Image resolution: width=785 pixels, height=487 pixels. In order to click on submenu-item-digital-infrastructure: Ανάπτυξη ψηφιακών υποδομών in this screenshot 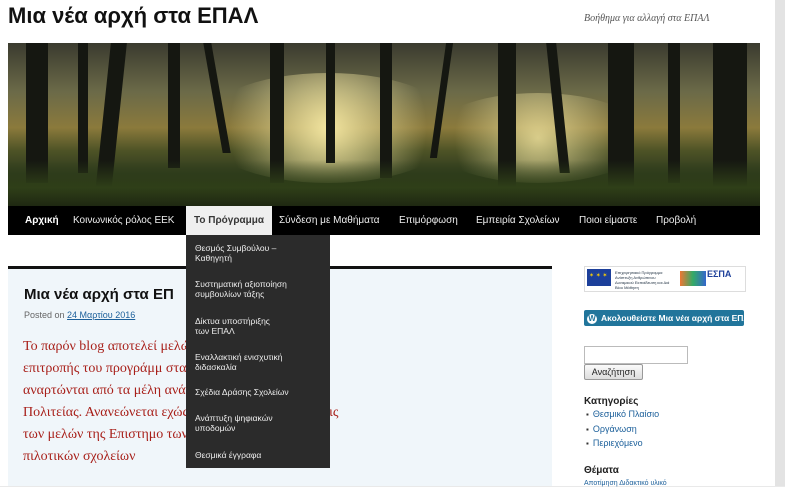, I will do `click(259, 423)`.